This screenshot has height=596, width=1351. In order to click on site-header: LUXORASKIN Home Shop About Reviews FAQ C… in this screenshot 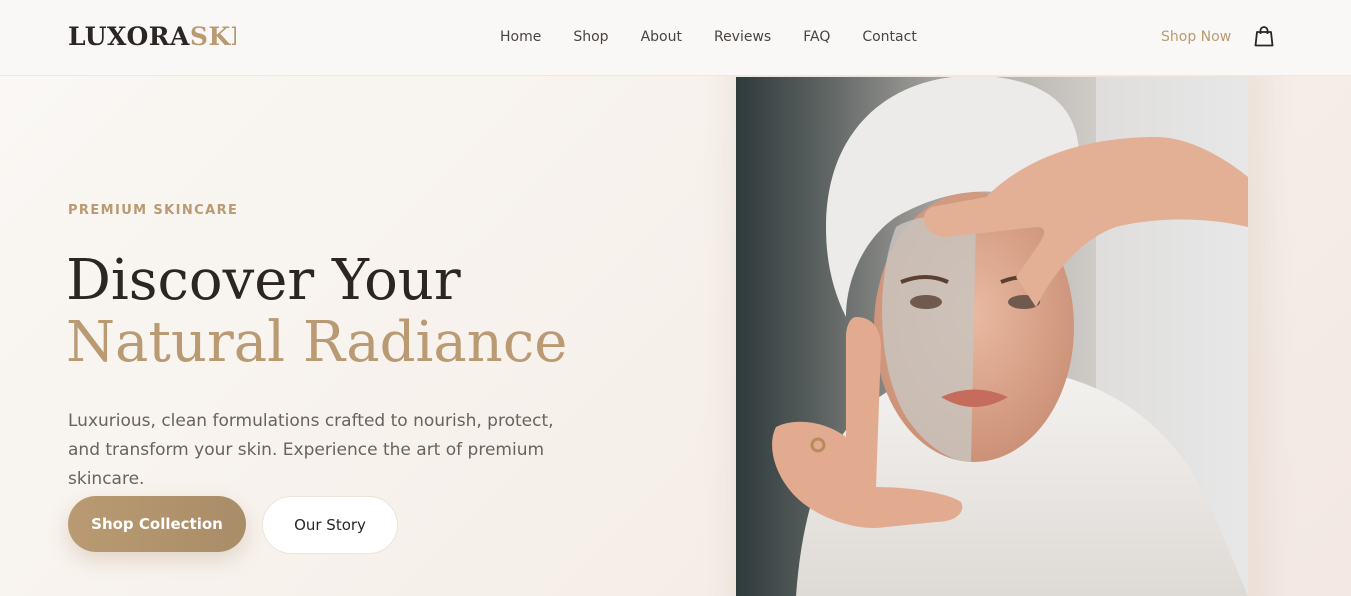, I will do `click(675, 38)`.